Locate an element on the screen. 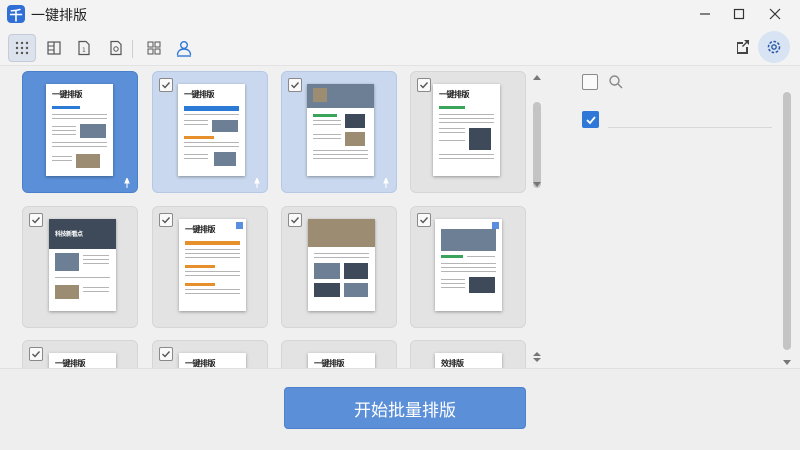 This screenshot has width=800, height=450. option-checkbox is located at coordinates (590, 82).